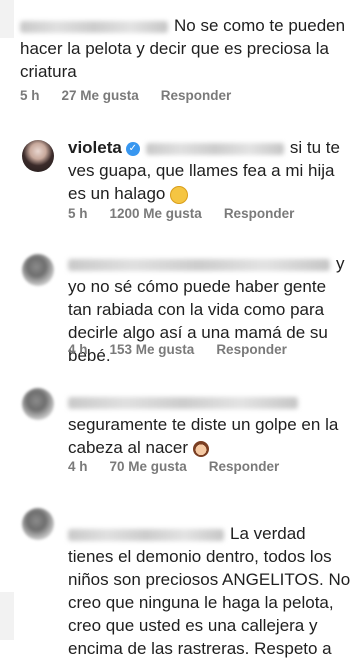 The width and height of the screenshot is (360, 660). Describe the element at coordinates (95, 147) in the screenshot. I see `username: violeta` at that location.